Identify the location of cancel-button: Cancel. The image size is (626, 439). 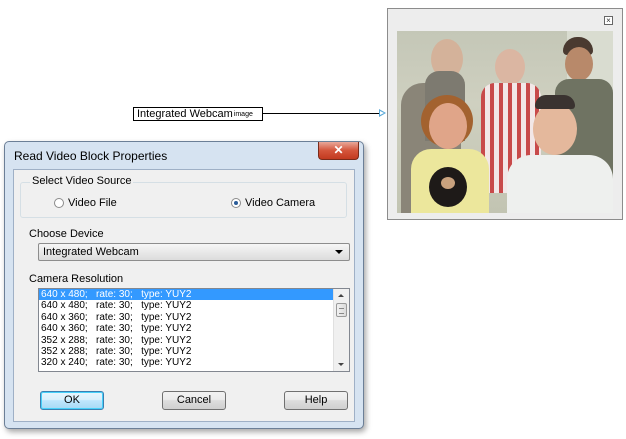
(194, 400).